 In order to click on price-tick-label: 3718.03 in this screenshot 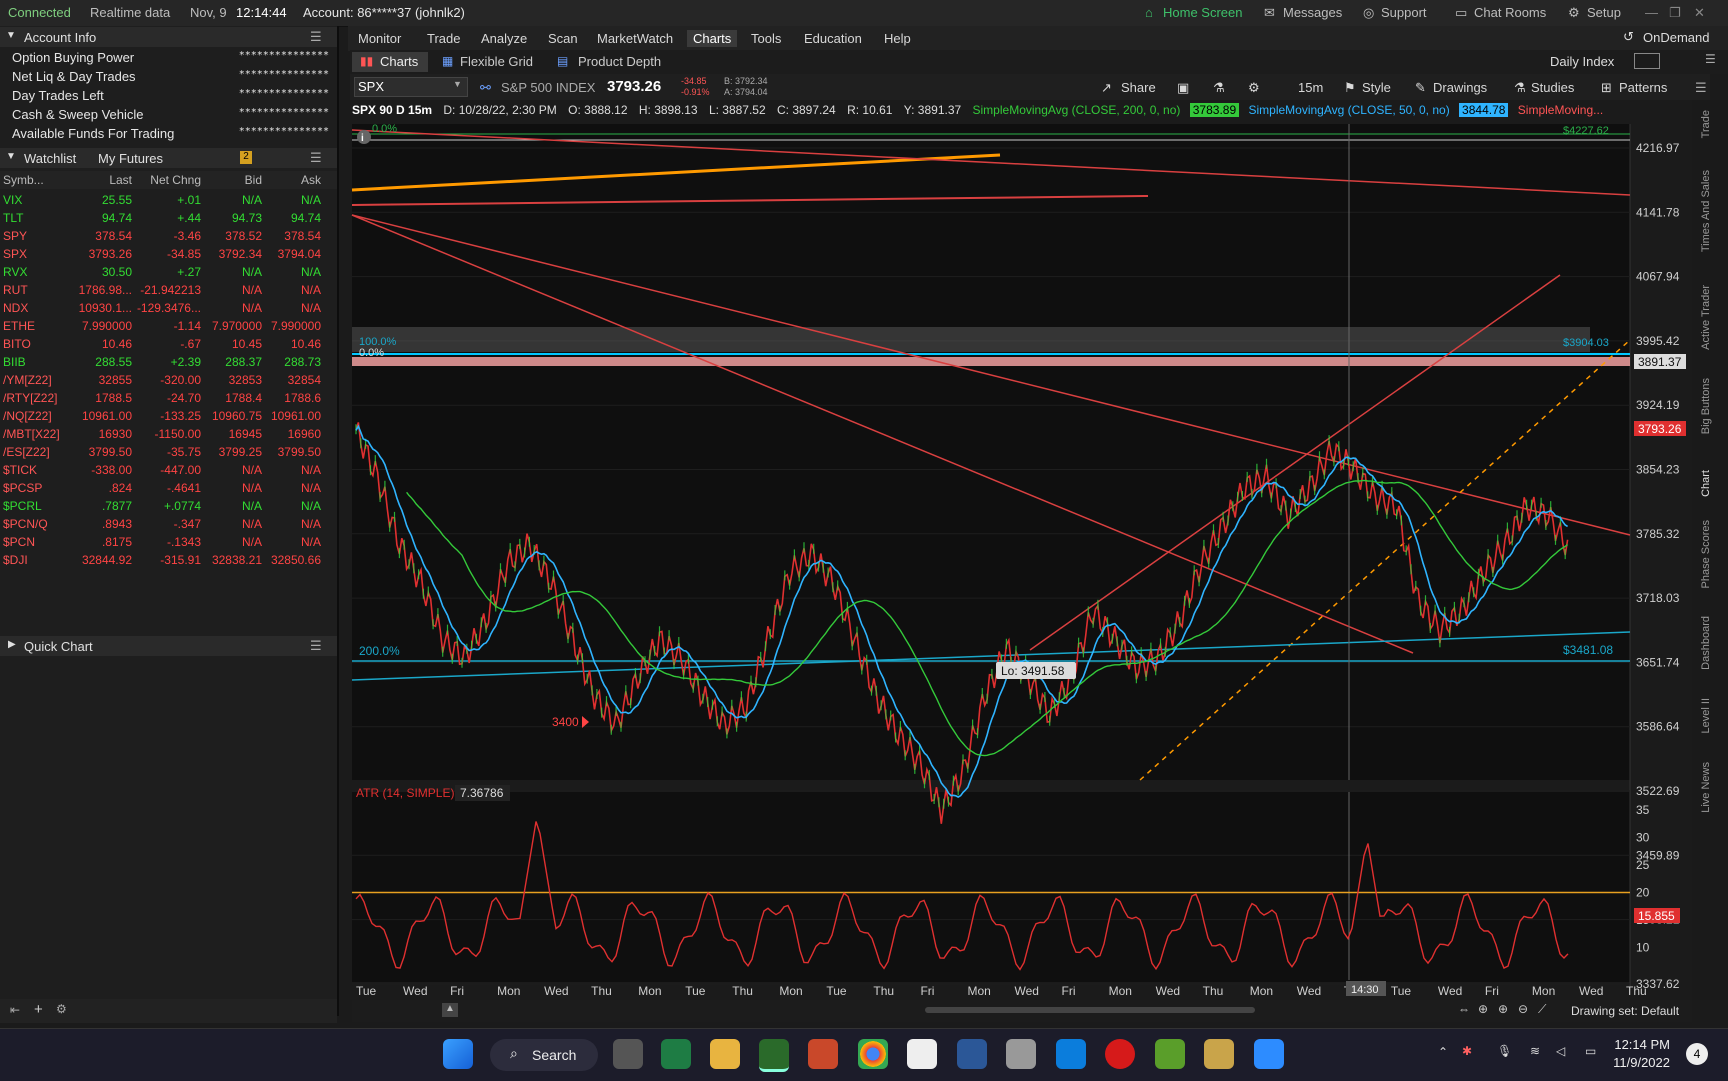, I will do `click(1658, 598)`.